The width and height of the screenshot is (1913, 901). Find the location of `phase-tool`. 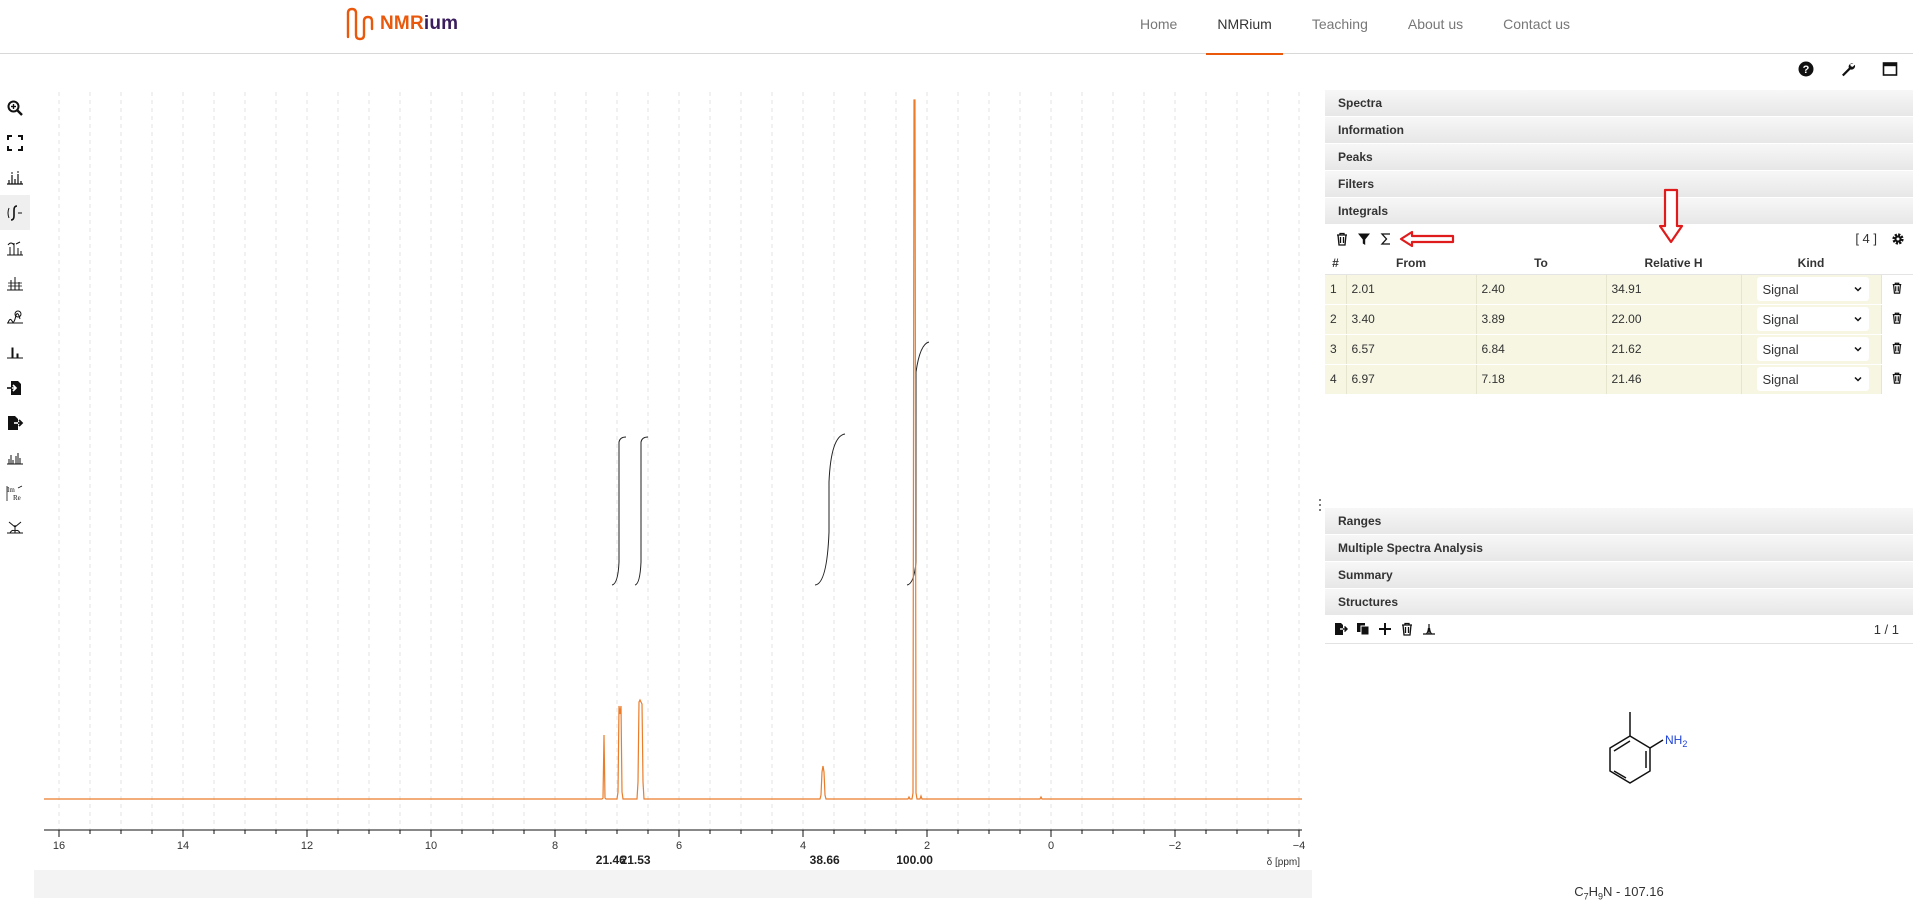

phase-tool is located at coordinates (15, 352).